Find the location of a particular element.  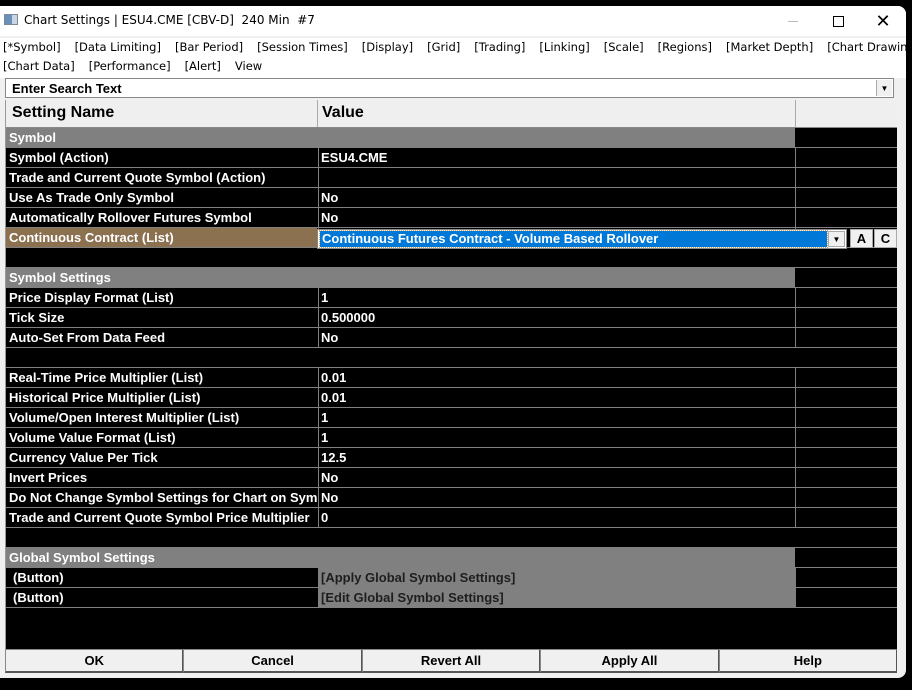

setting-name: Symbol (Action) is located at coordinates (59, 157).